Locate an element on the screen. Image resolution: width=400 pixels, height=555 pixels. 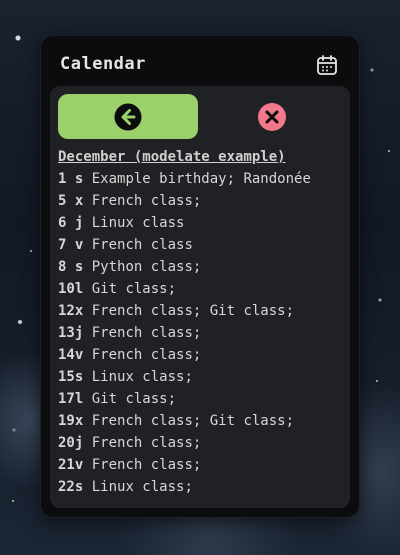
list-item: 14v French class; is located at coordinates (203, 355).